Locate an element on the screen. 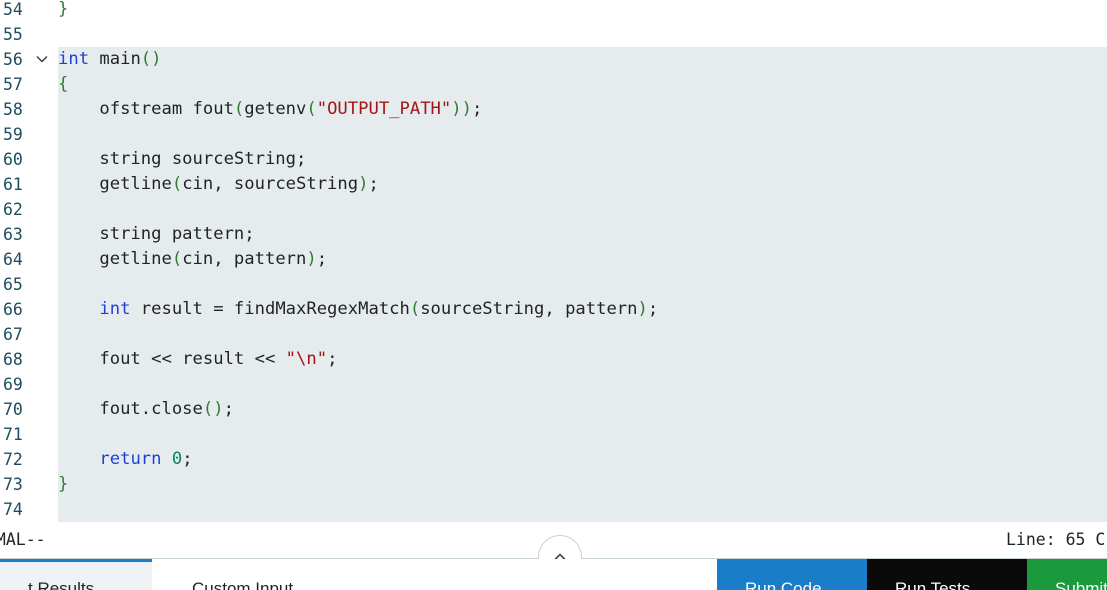 This screenshot has height=590, width=1107. line-number: 56 is located at coordinates (13, 59).